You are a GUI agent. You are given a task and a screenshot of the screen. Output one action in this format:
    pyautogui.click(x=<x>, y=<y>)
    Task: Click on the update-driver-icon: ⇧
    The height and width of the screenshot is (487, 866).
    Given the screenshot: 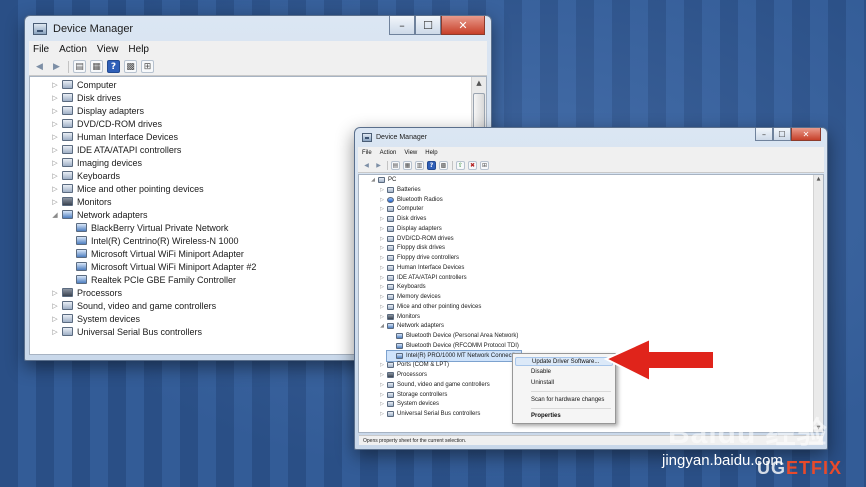 What is the action you would take?
    pyautogui.click(x=460, y=165)
    